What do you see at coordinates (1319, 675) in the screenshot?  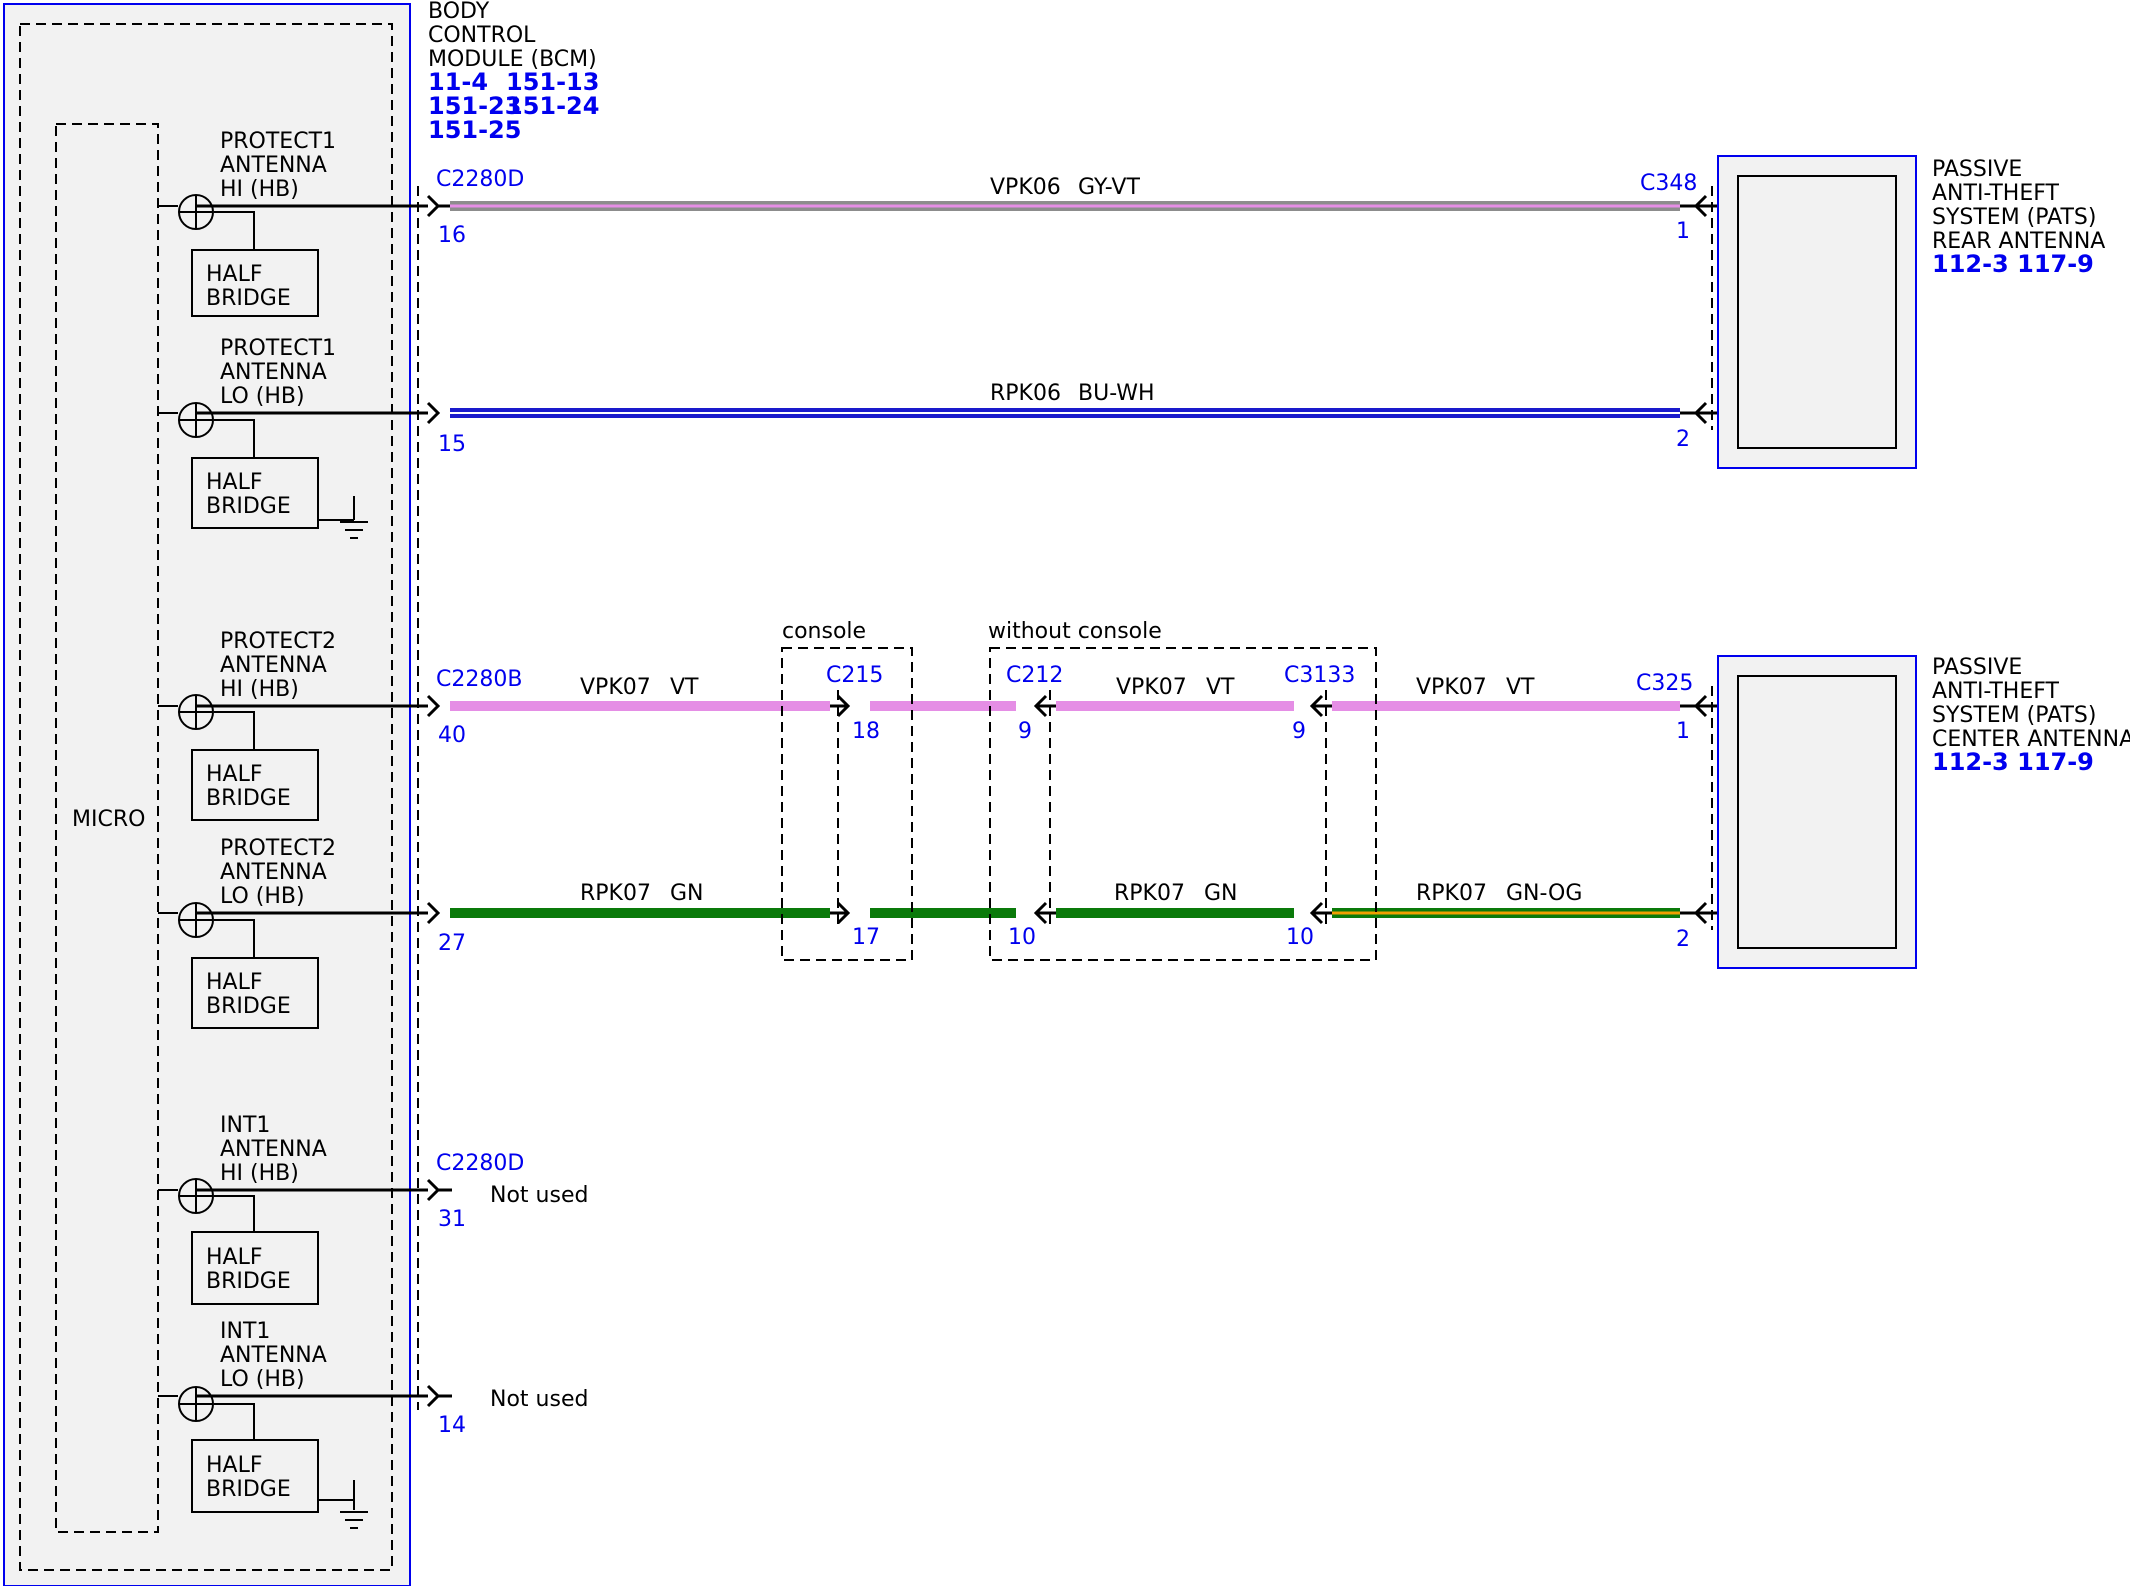 I see `connector-name: C3133` at bounding box center [1319, 675].